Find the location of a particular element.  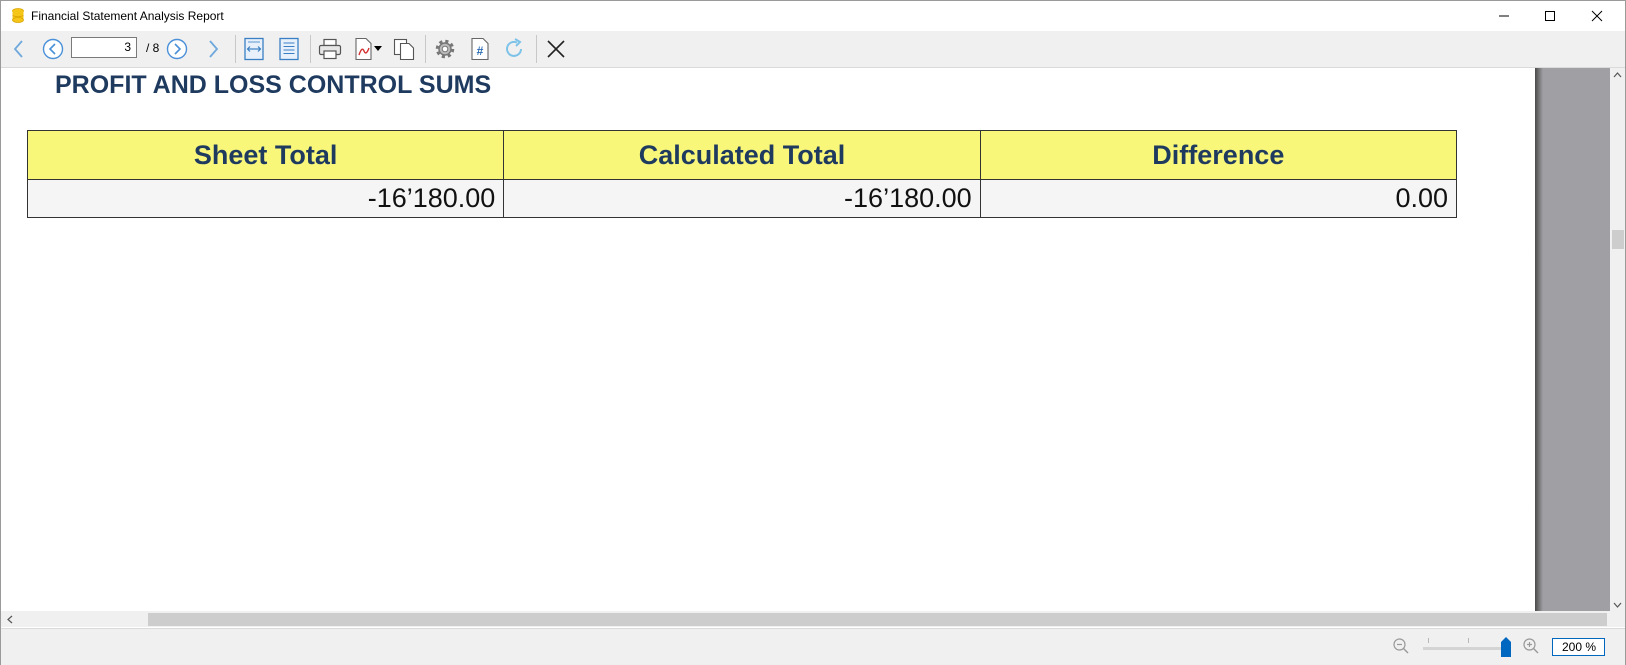

scroll-down-icon is located at coordinates (1617, 605).